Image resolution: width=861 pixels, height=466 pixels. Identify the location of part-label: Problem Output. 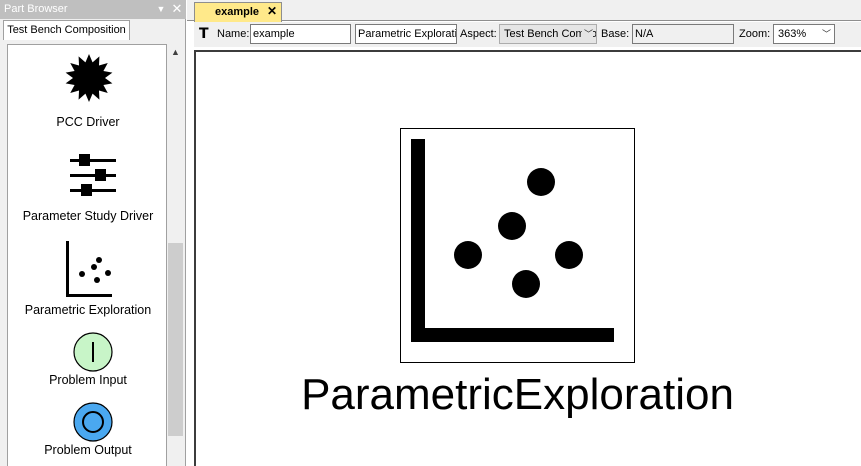
(88, 450).